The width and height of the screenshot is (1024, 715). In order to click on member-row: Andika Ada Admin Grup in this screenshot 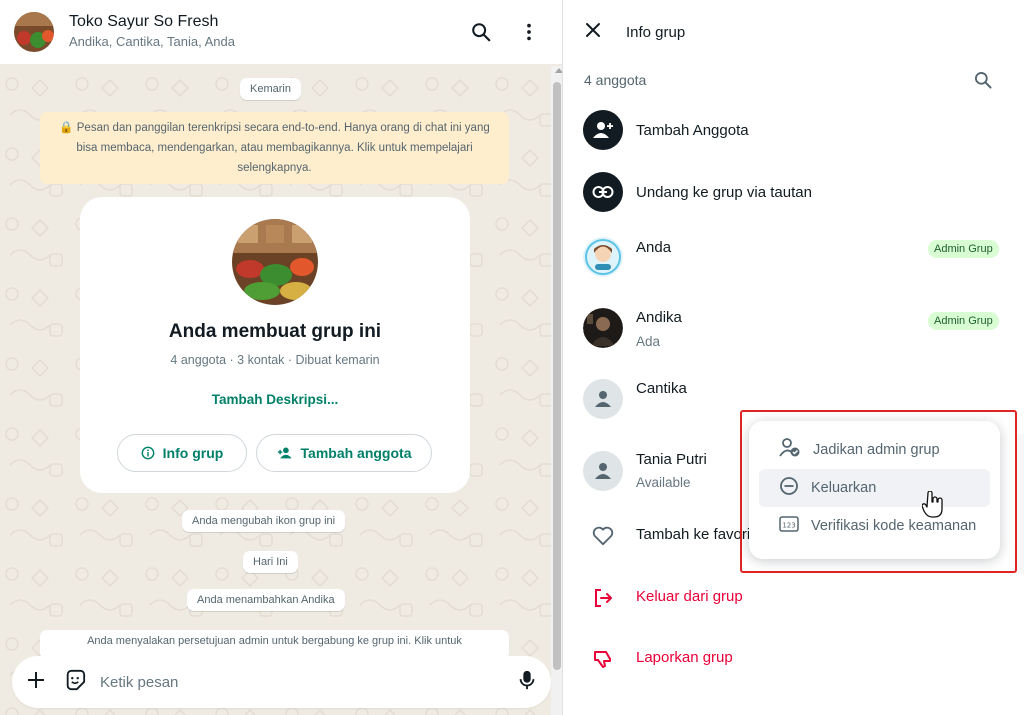, I will do `click(794, 330)`.